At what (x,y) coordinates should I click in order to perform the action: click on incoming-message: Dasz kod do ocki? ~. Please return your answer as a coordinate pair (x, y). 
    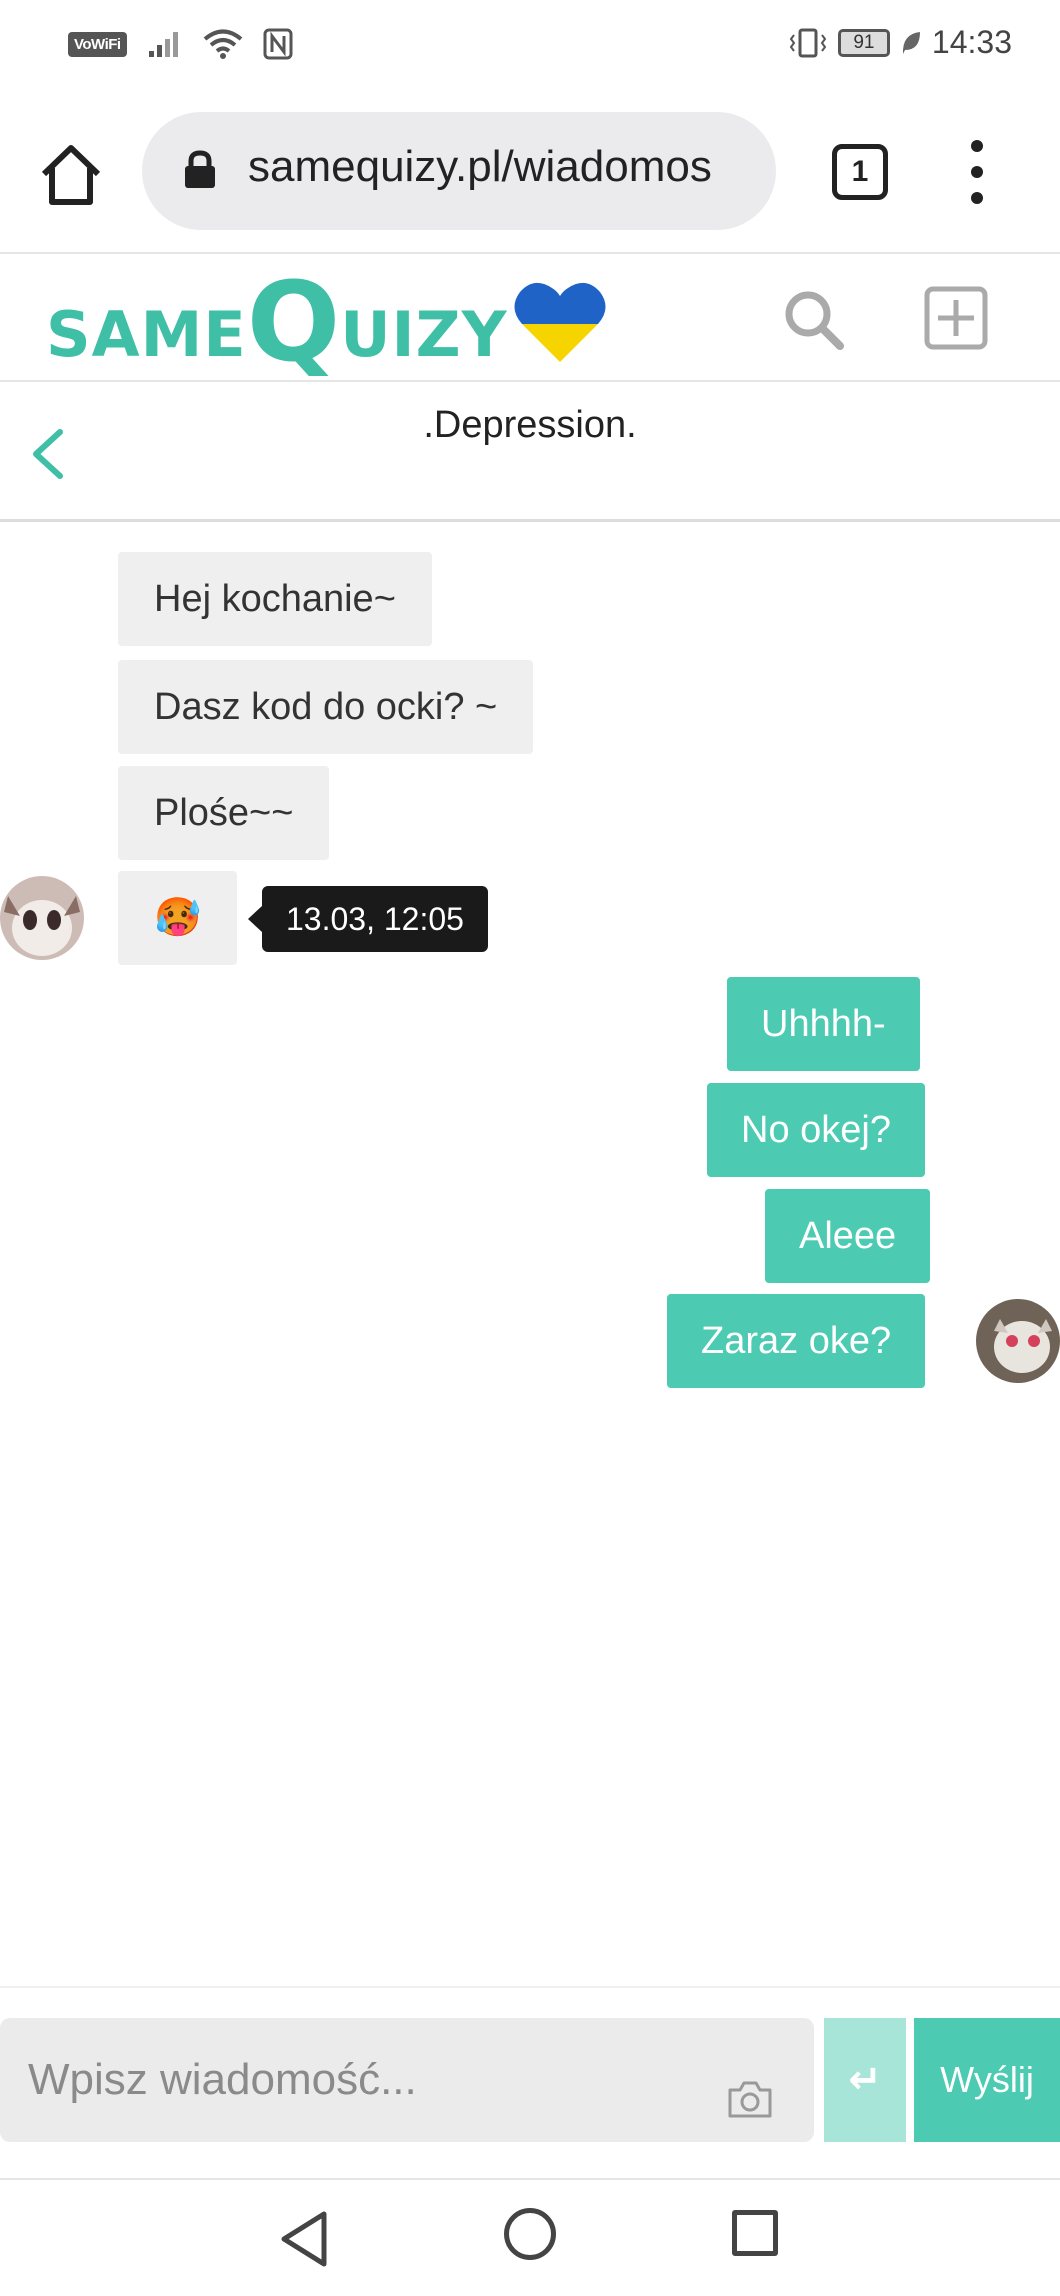
    Looking at the image, I should click on (326, 707).